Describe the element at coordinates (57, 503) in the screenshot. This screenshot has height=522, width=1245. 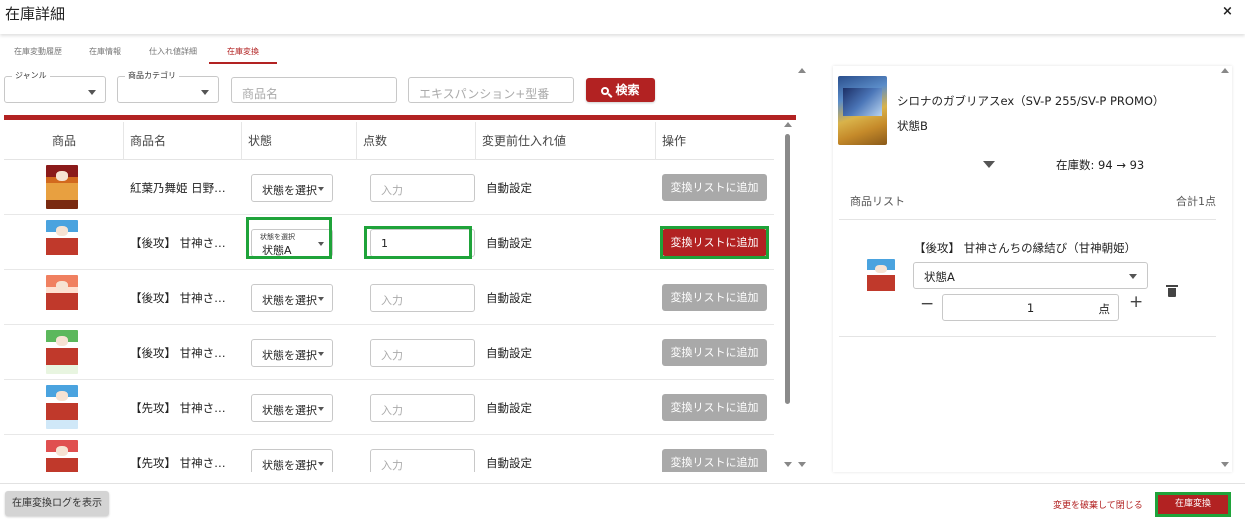
I see `show-conversion-log-button: 在庫変換ログを表示` at that location.